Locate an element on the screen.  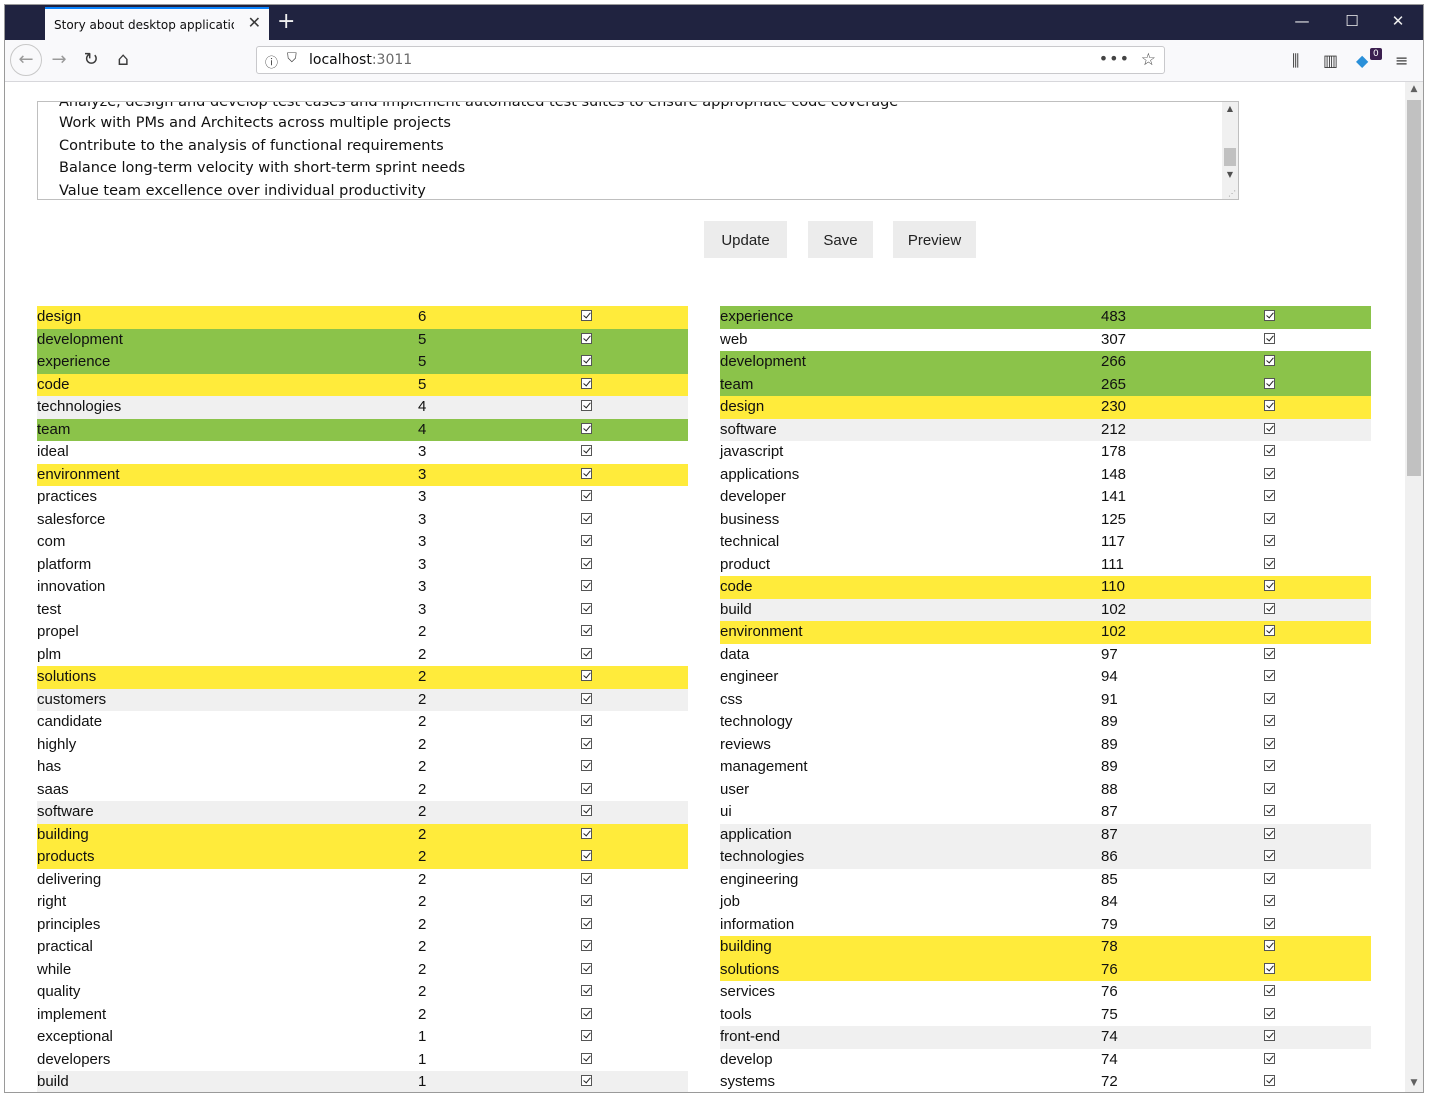
tab-close-icon: ✕ is located at coordinates (254, 23).